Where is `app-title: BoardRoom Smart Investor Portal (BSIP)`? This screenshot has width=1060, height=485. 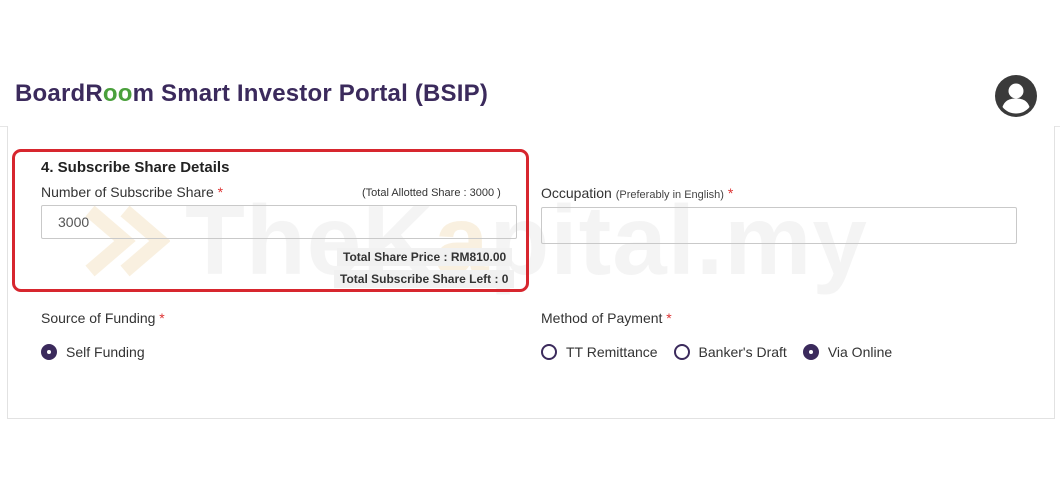 app-title: BoardRoom Smart Investor Portal (BSIP) is located at coordinates (251, 94).